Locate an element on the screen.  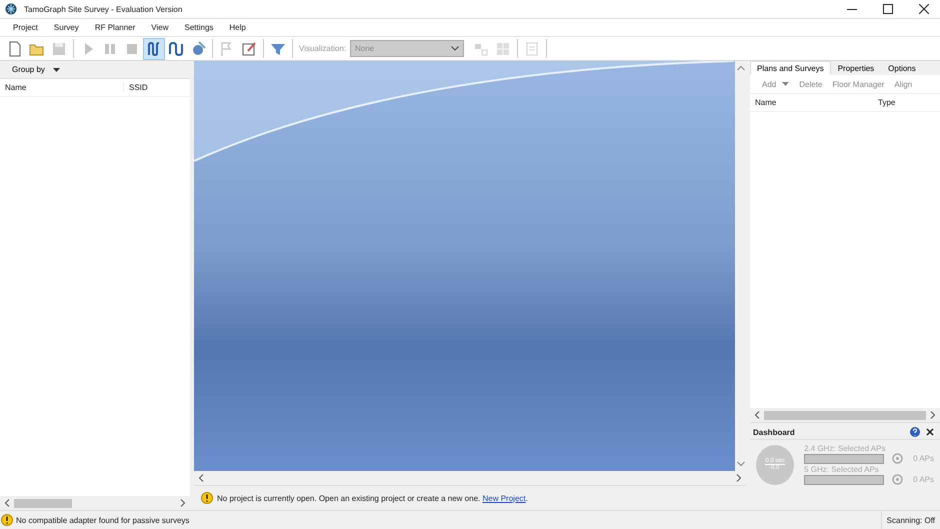
info-message: No project is currently open. Open an existing project or create a new one. New Project. is located at coordinates (372, 498).